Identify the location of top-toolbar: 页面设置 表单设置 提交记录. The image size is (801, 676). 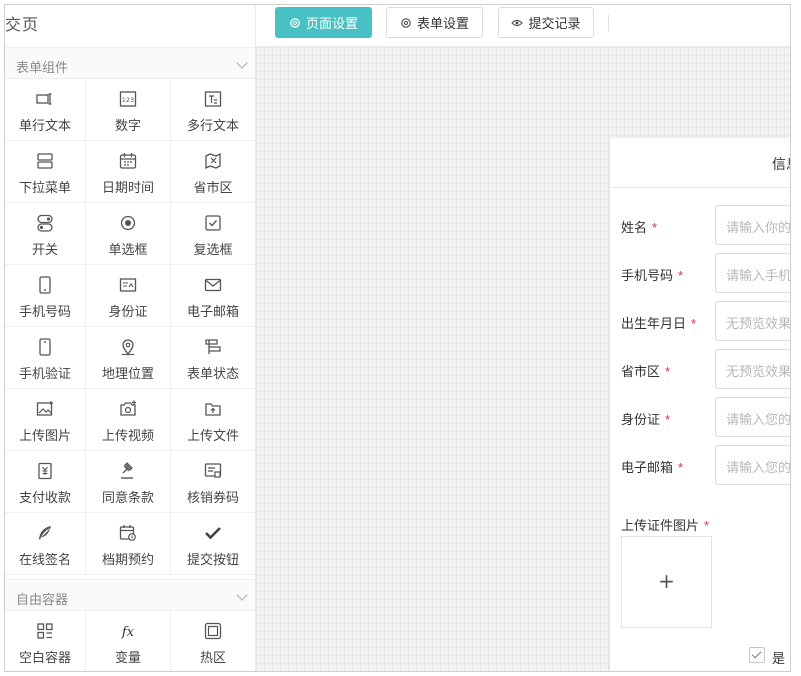
(523, 26).